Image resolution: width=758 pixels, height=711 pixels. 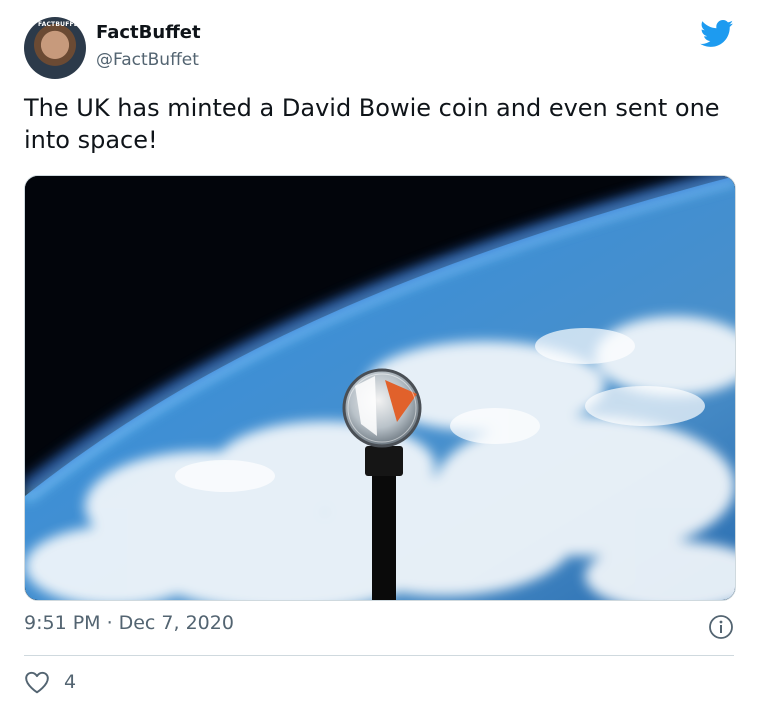 What do you see at coordinates (60, 24) in the screenshot?
I see `avatar-badge-text: FACTBUFFET` at bounding box center [60, 24].